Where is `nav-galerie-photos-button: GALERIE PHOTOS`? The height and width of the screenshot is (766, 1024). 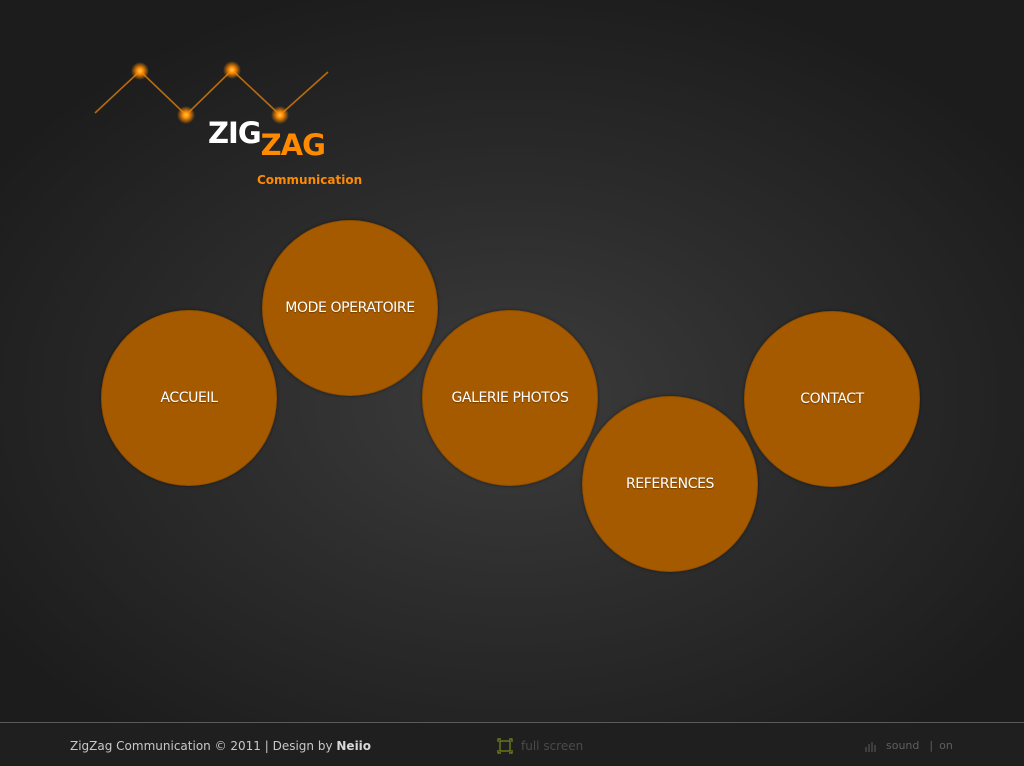
nav-galerie-photos-button: GALERIE PHOTOS is located at coordinates (510, 398).